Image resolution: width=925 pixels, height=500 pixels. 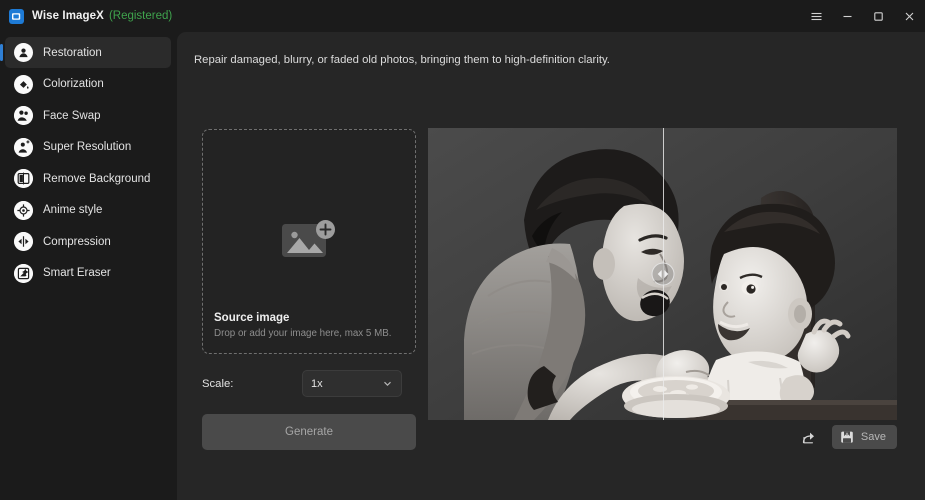 What do you see at coordinates (16, 16) in the screenshot?
I see `image-app-logo-icon` at bounding box center [16, 16].